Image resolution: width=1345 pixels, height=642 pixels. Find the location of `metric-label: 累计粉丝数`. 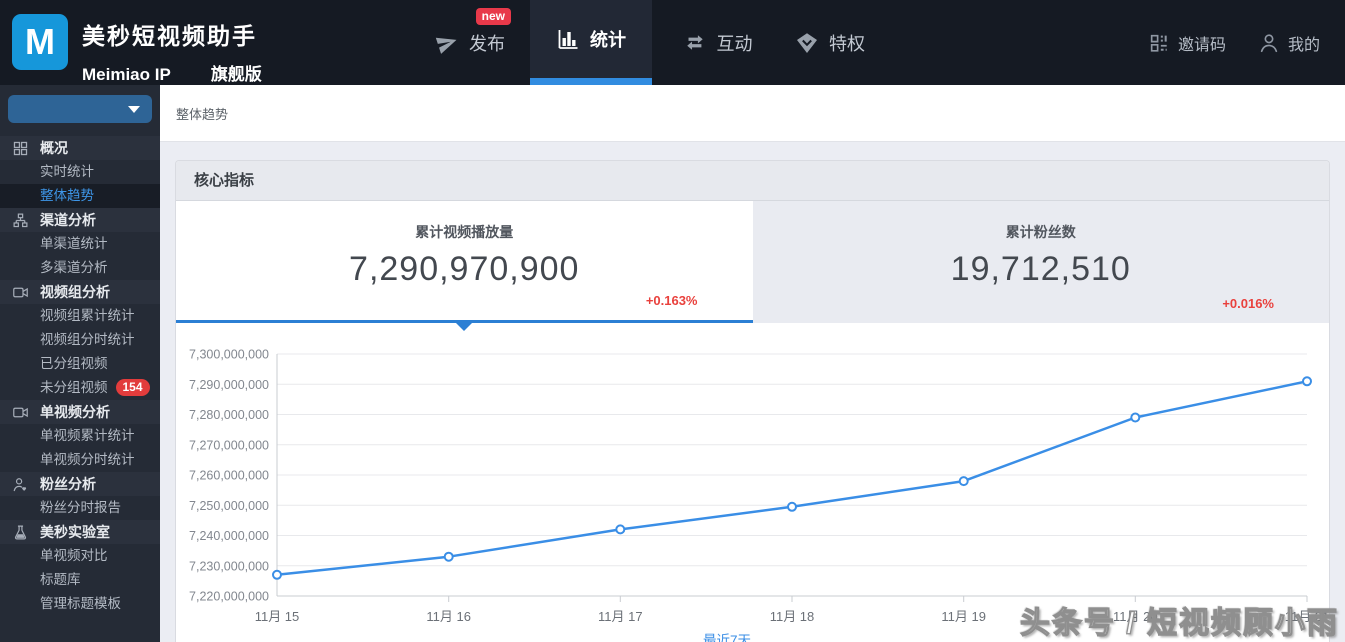

metric-label: 累计粉丝数 is located at coordinates (1040, 232).